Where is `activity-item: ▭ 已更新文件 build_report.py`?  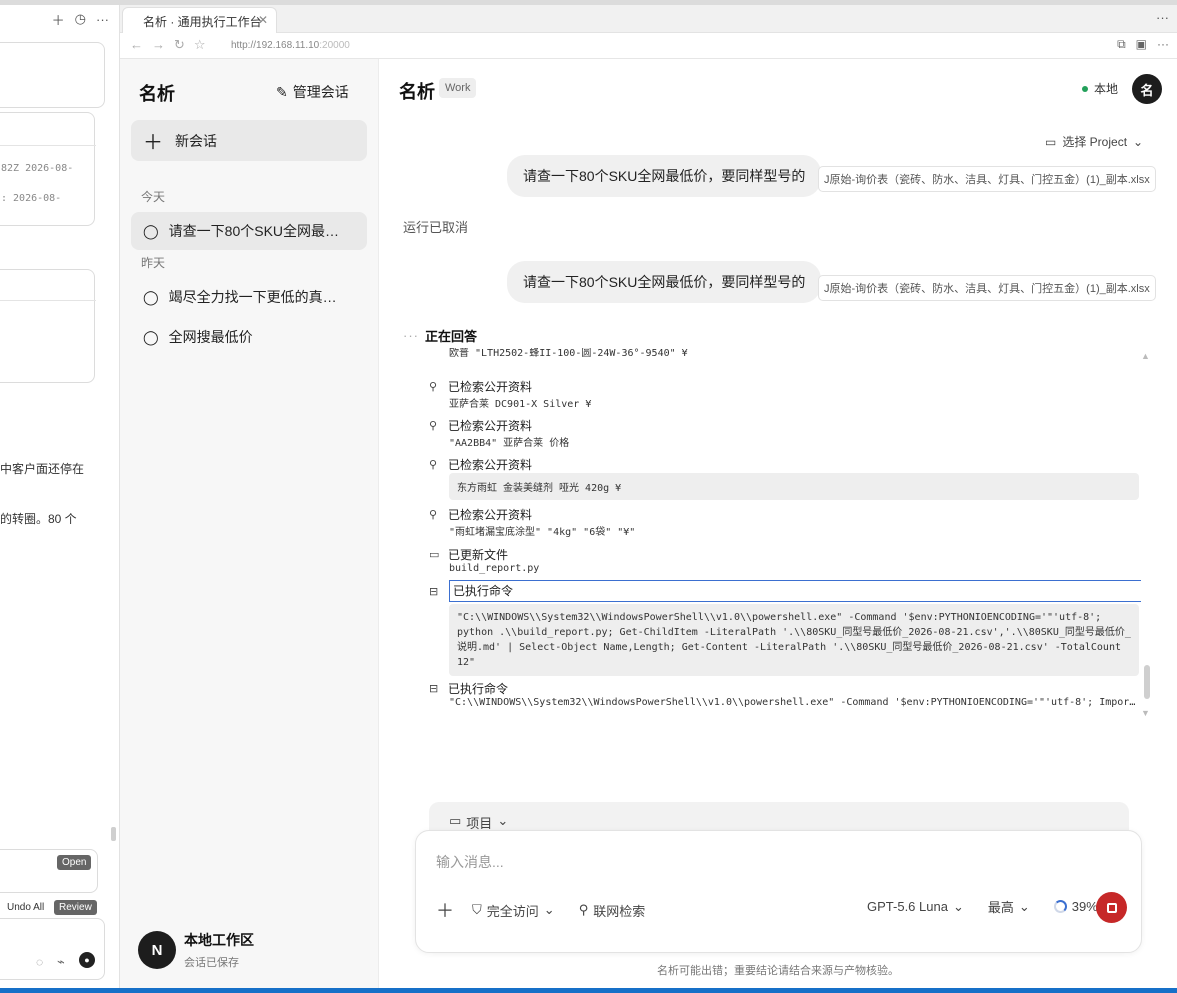 activity-item: ▭ 已更新文件 build_report.py is located at coordinates (785, 560).